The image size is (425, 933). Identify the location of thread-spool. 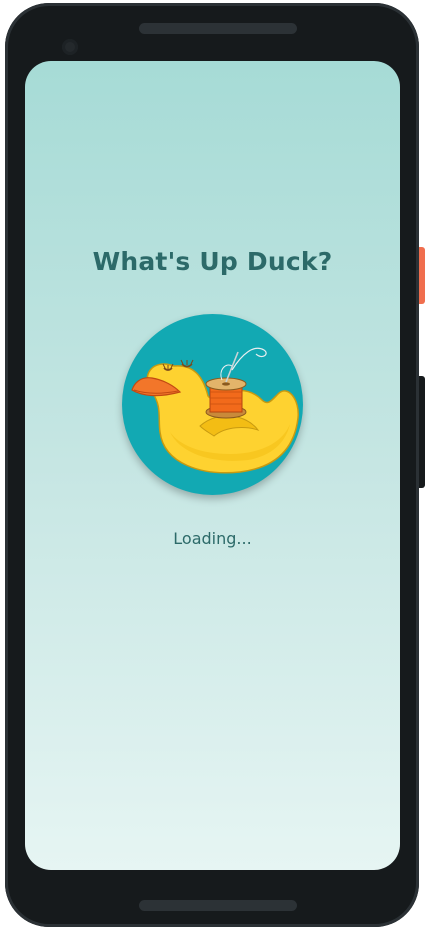
(226, 398).